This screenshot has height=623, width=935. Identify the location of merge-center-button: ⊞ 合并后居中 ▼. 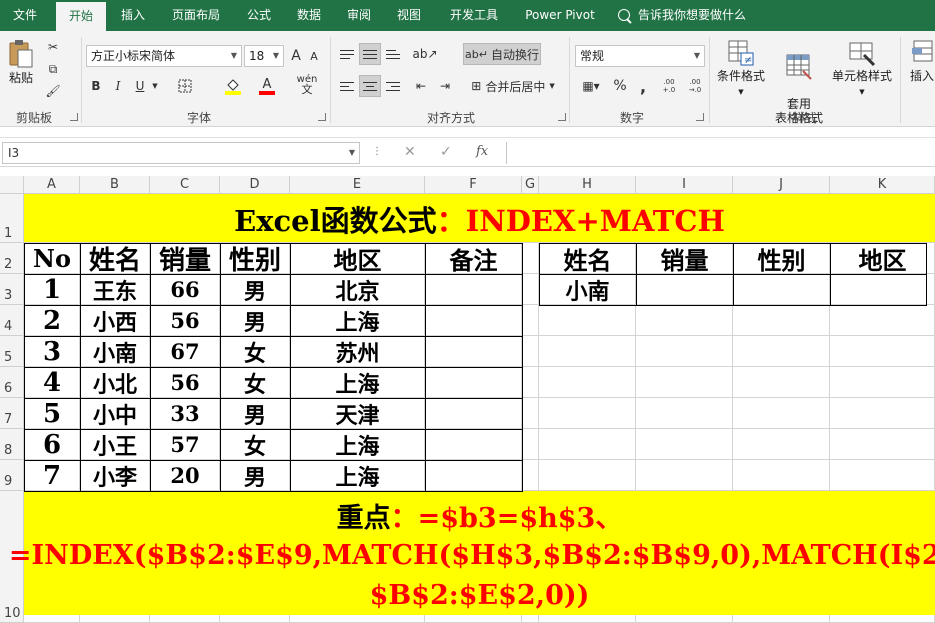
(513, 86).